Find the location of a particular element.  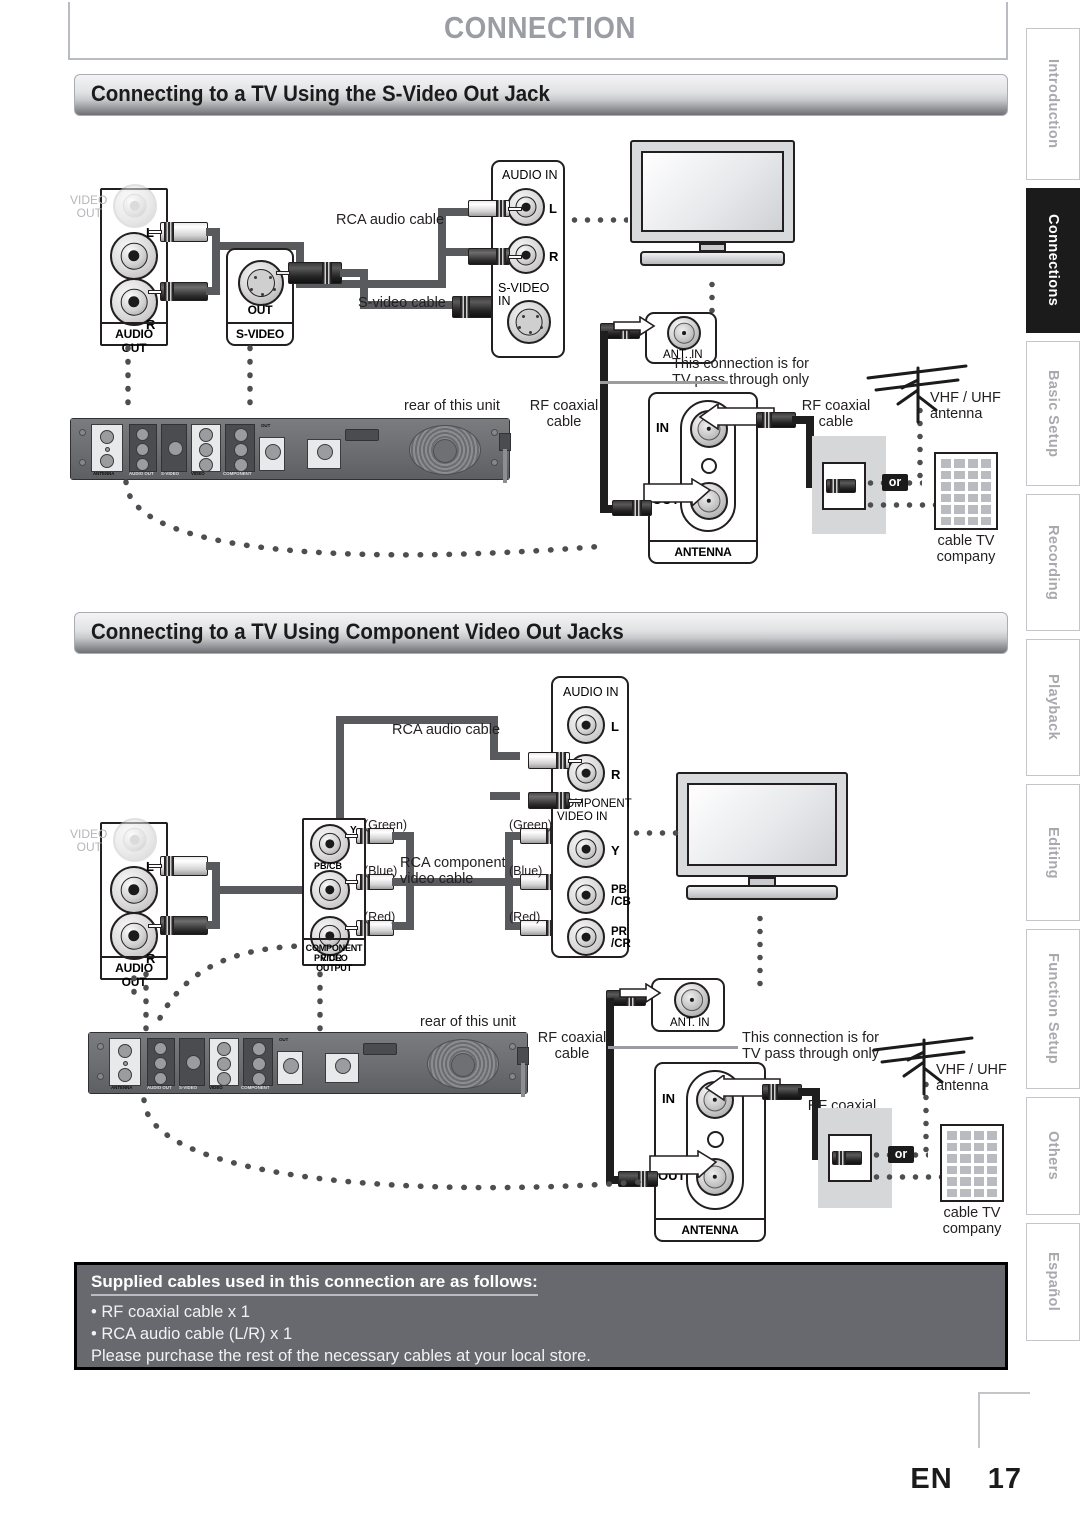

or-badge-2: or is located at coordinates (901, 1154).